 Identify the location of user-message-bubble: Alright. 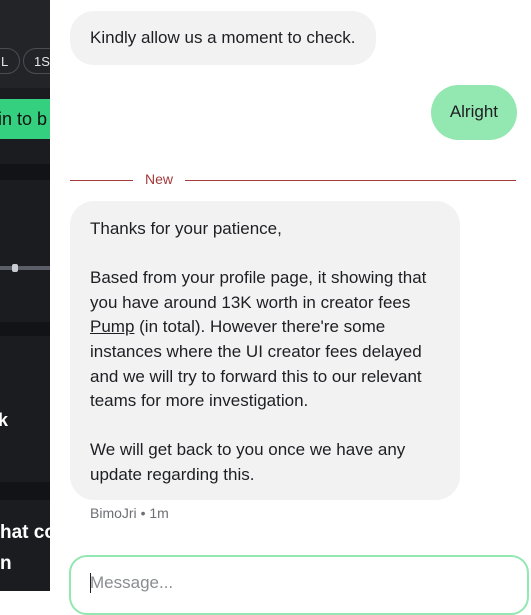
(473, 112).